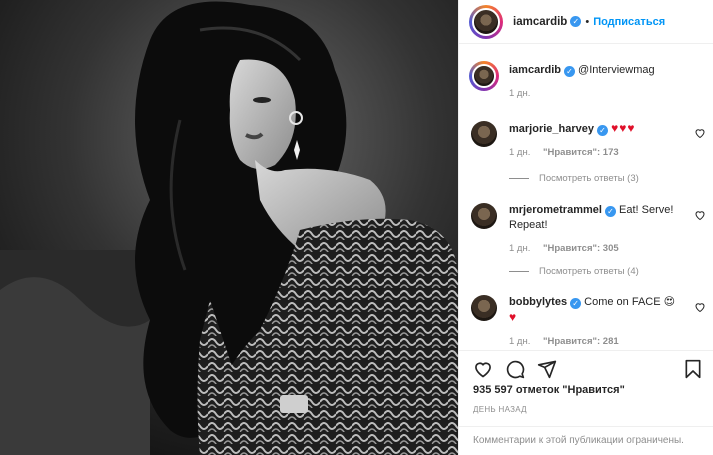 This screenshot has width=713, height=455. What do you see at coordinates (693, 369) in the screenshot?
I see `bookmark-icon` at bounding box center [693, 369].